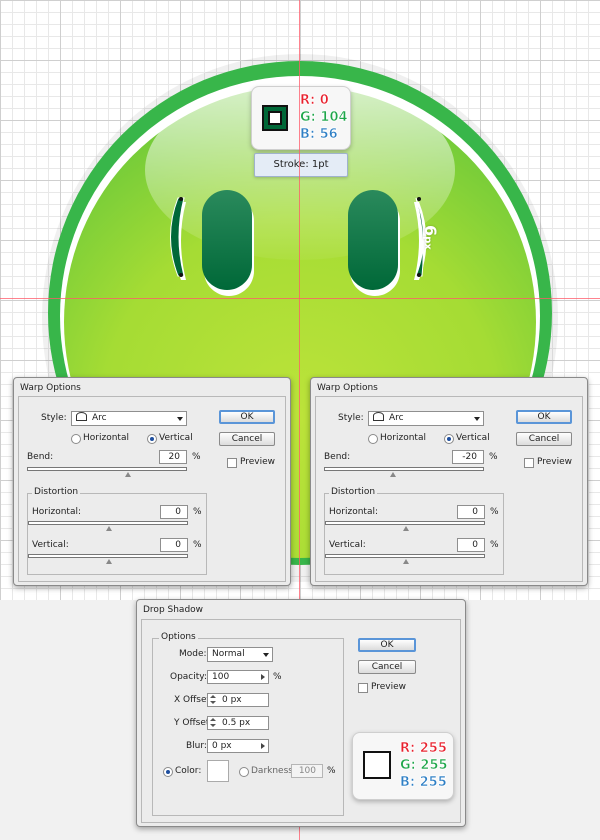 Image resolution: width=600 pixels, height=840 pixels. I want to click on measure-unit: px, so click(427, 243).